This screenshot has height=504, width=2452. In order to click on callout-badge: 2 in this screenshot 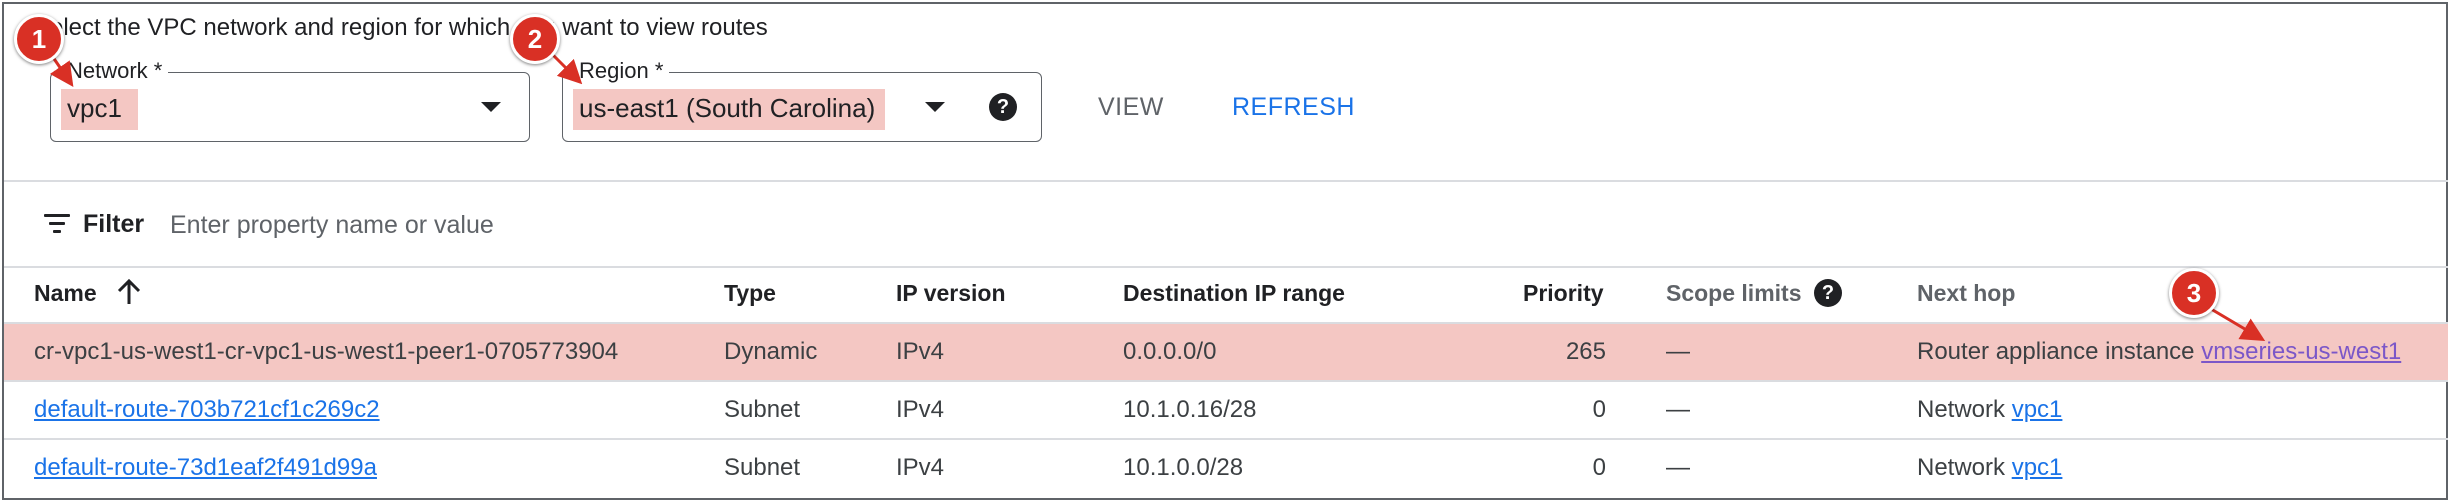, I will do `click(535, 39)`.